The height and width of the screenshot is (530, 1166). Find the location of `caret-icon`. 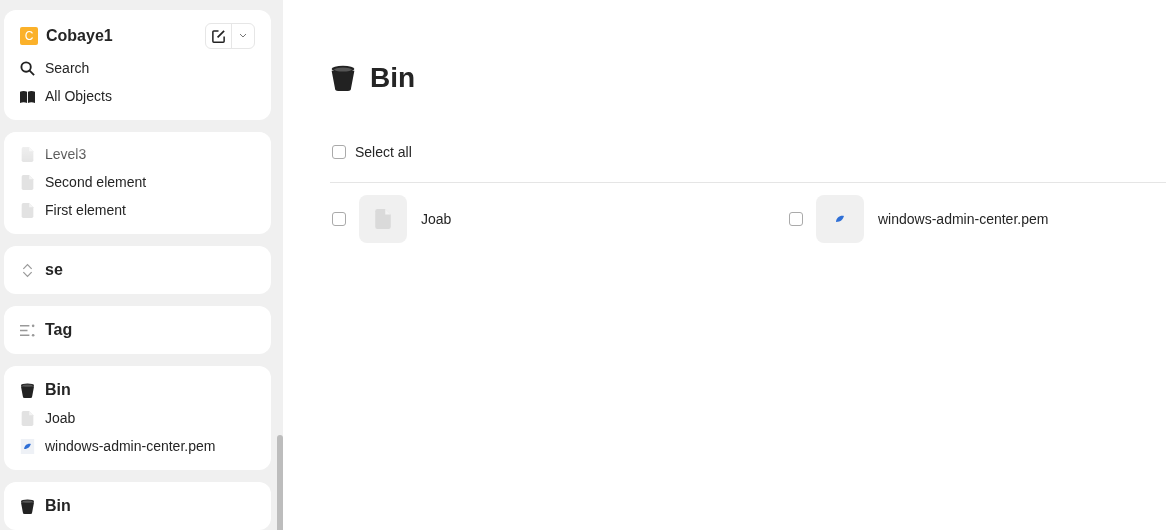

caret-icon is located at coordinates (243, 36).